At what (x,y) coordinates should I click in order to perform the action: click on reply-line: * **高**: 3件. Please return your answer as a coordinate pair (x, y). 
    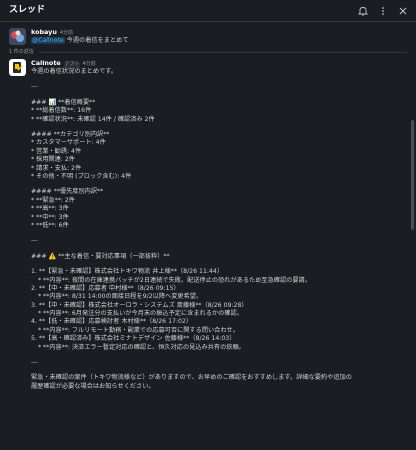
    Looking at the image, I should click on (50, 209).